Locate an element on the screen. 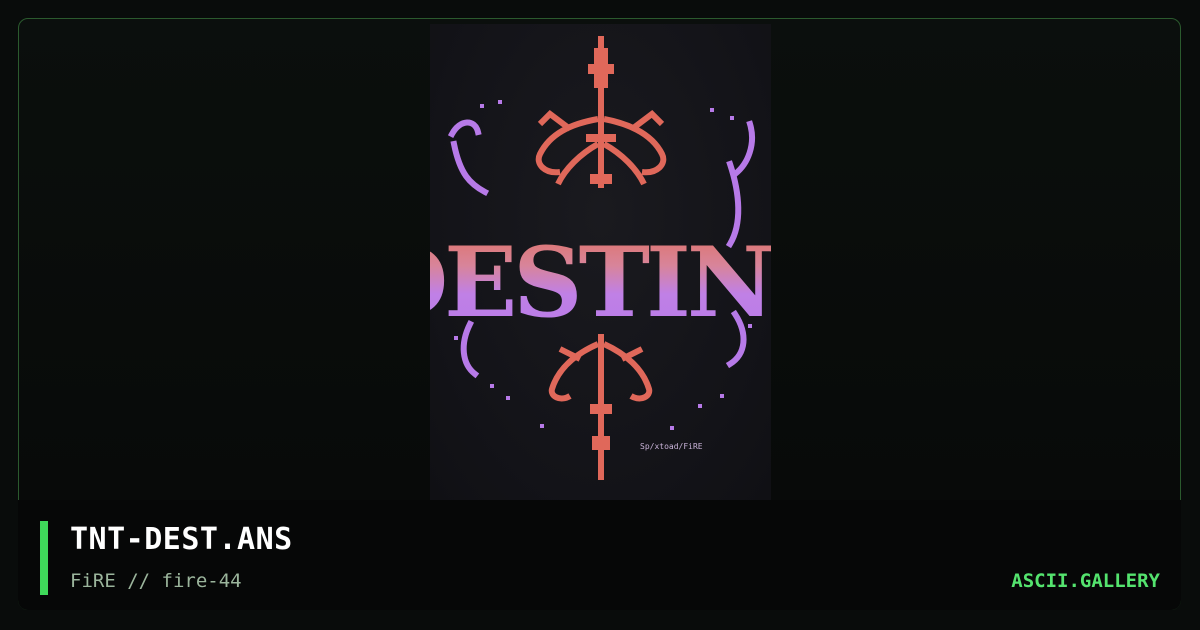  artwork-signature: Sp/xtoad/FiRE is located at coordinates (671, 446).